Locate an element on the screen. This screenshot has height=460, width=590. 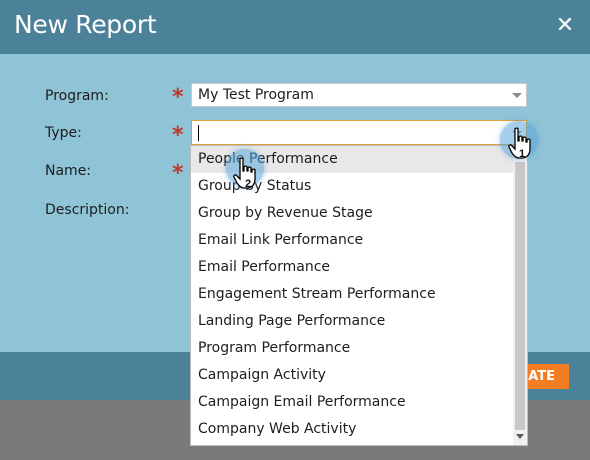
program-select-value: My Test Program is located at coordinates (256, 95).